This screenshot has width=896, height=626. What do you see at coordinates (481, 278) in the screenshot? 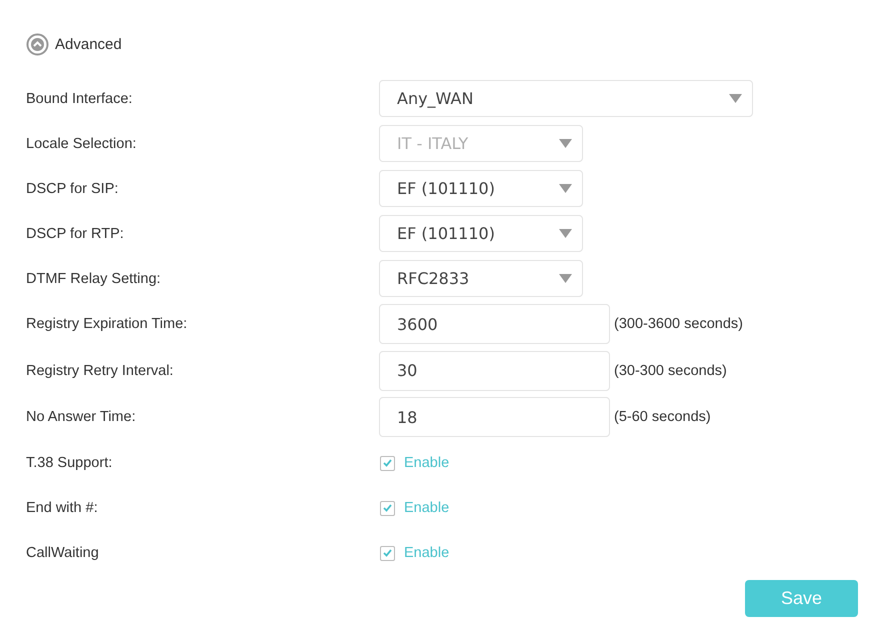
I see `dropdown-select: RFC2833` at bounding box center [481, 278].